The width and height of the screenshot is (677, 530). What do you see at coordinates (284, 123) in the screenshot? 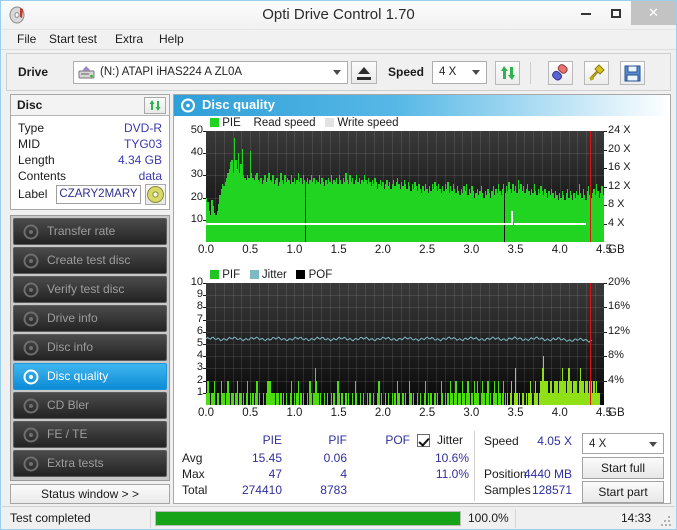
I see `read-speed-legend-label: Read speed` at bounding box center [284, 123].